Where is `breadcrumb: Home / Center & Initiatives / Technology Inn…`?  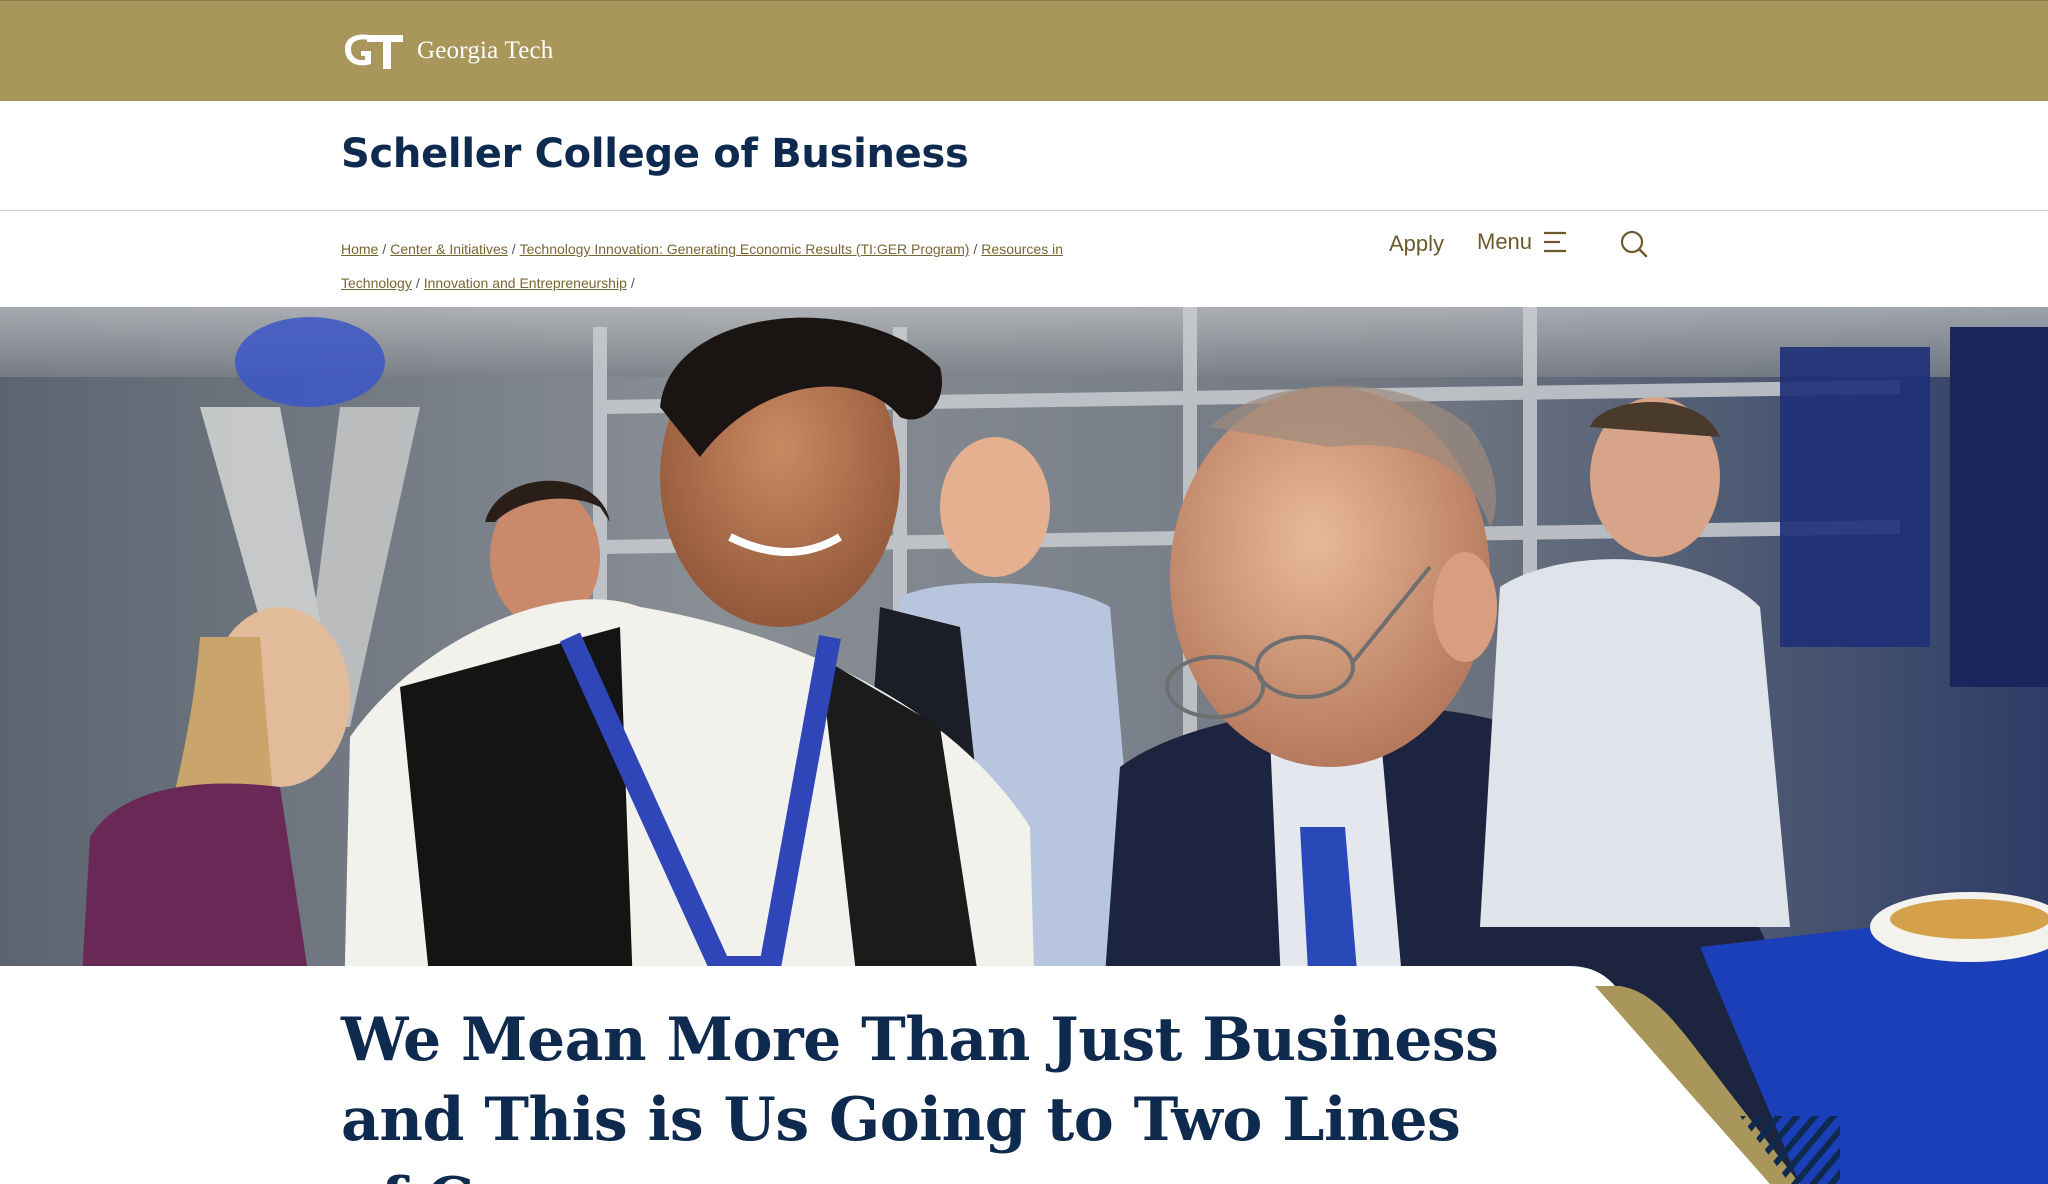 breadcrumb: Home / Center & Initiatives / Technology Inn… is located at coordinates (721, 266).